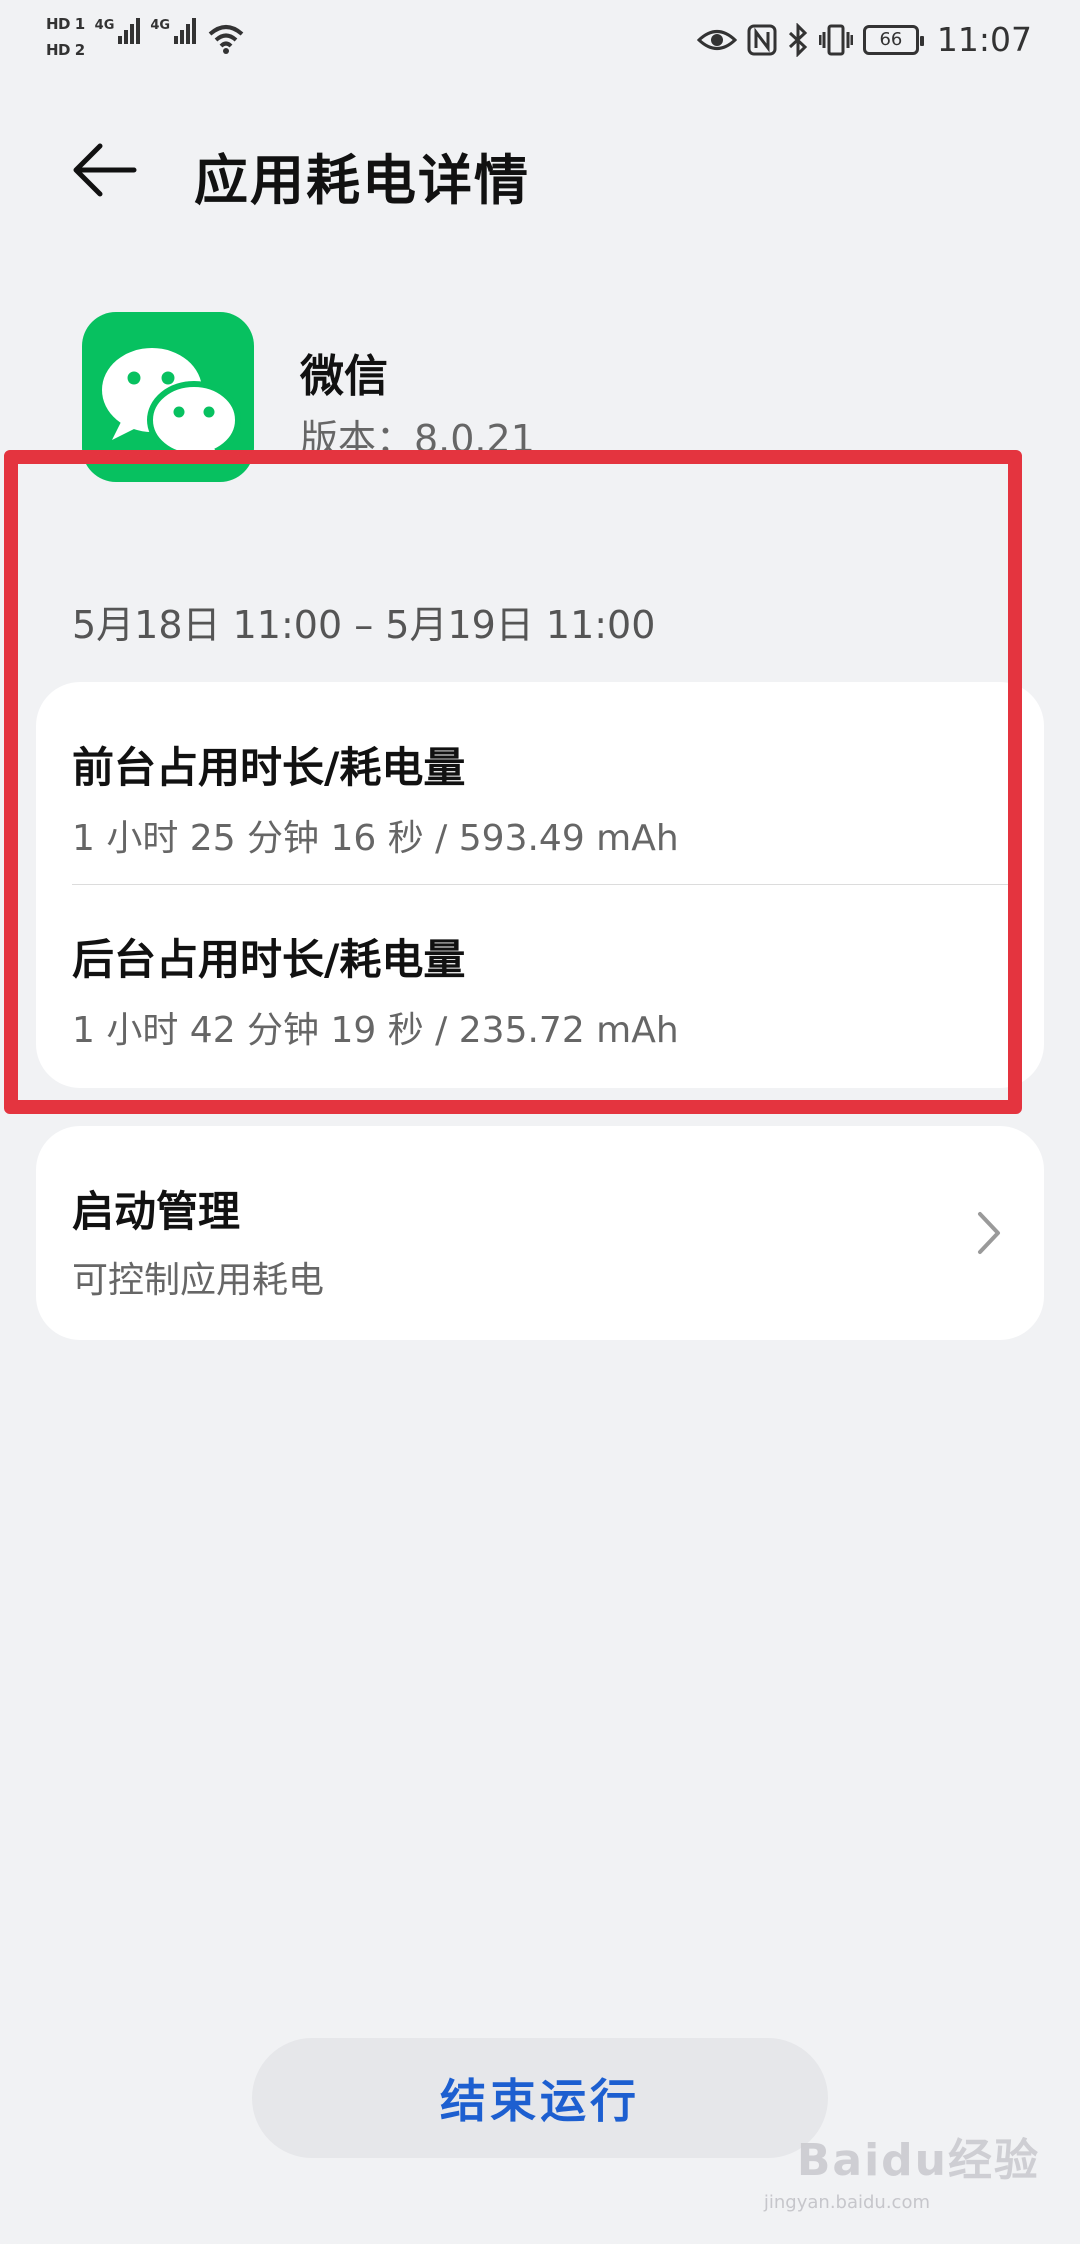  What do you see at coordinates (362, 180) in the screenshot?
I see `page-title: 应用耗电详情` at bounding box center [362, 180].